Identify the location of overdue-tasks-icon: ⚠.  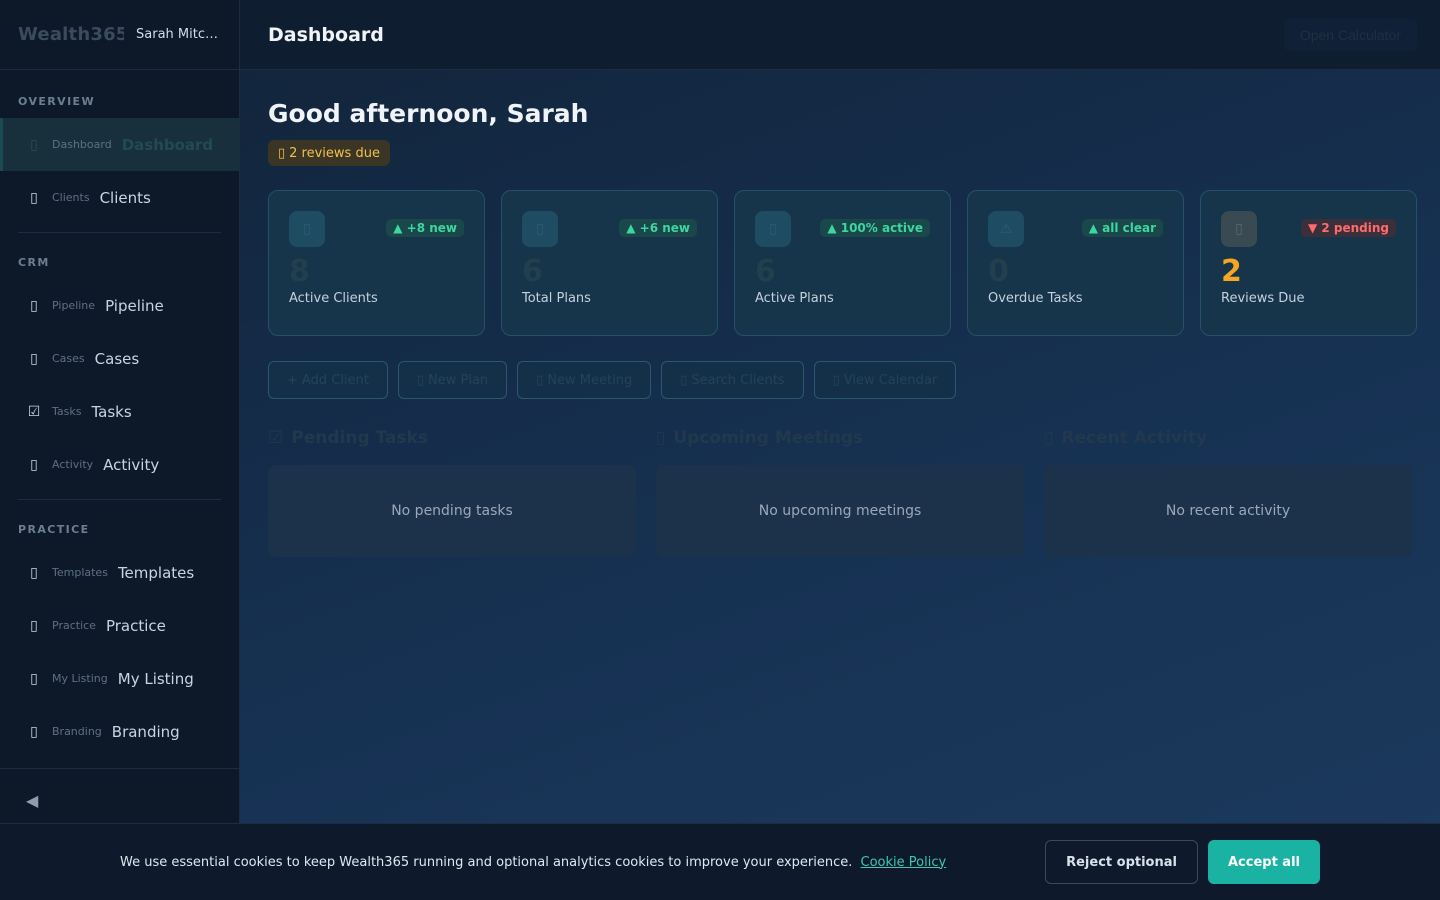
(1006, 229).